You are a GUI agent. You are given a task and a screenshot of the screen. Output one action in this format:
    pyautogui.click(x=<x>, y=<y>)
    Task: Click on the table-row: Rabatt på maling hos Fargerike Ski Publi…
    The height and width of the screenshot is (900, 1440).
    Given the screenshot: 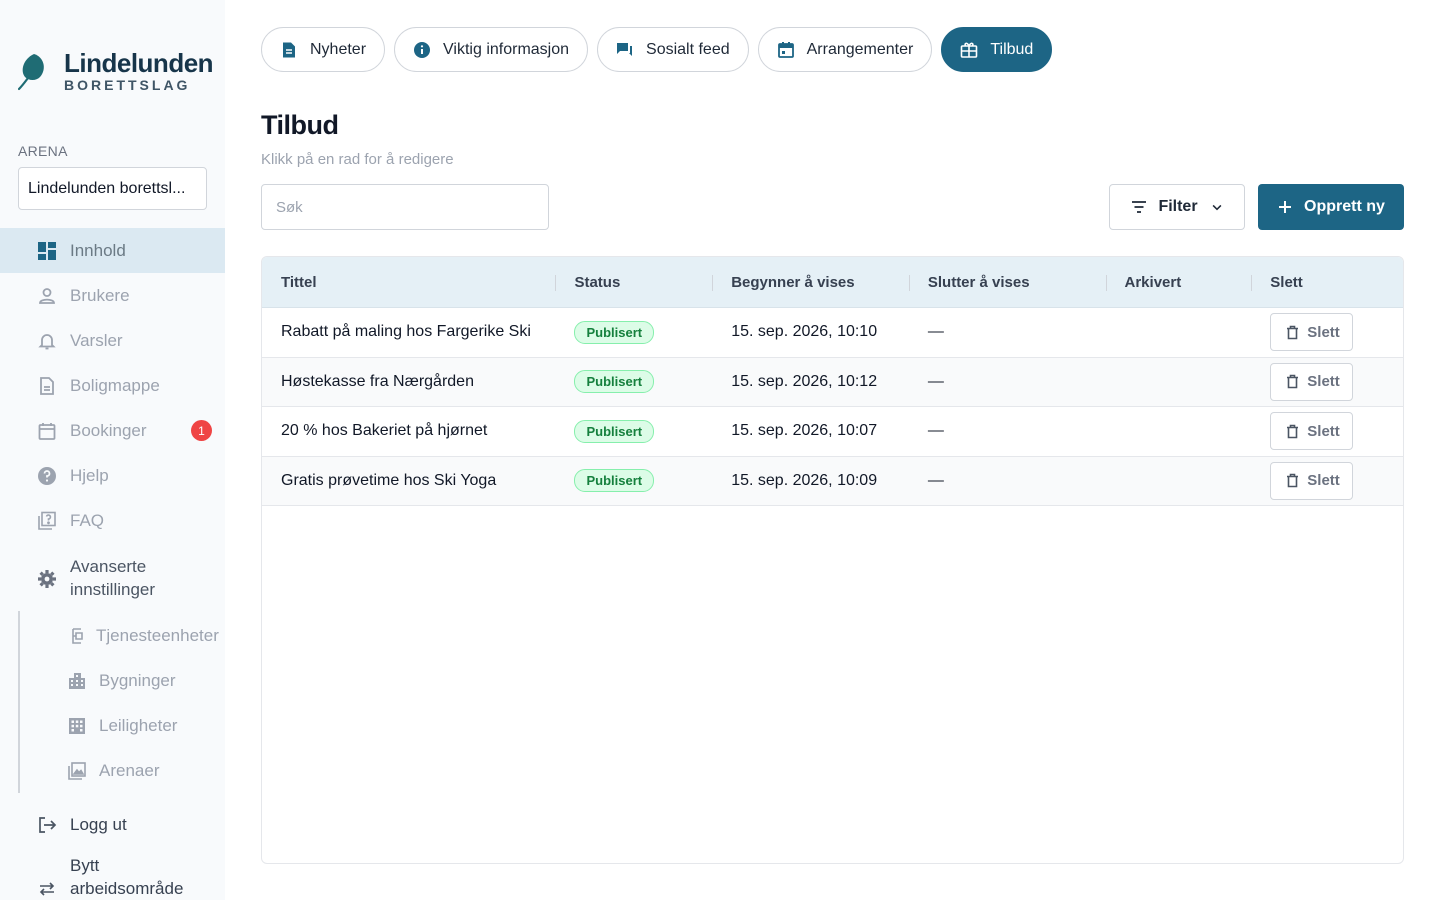 What is the action you would take?
    pyautogui.click(x=832, y=333)
    